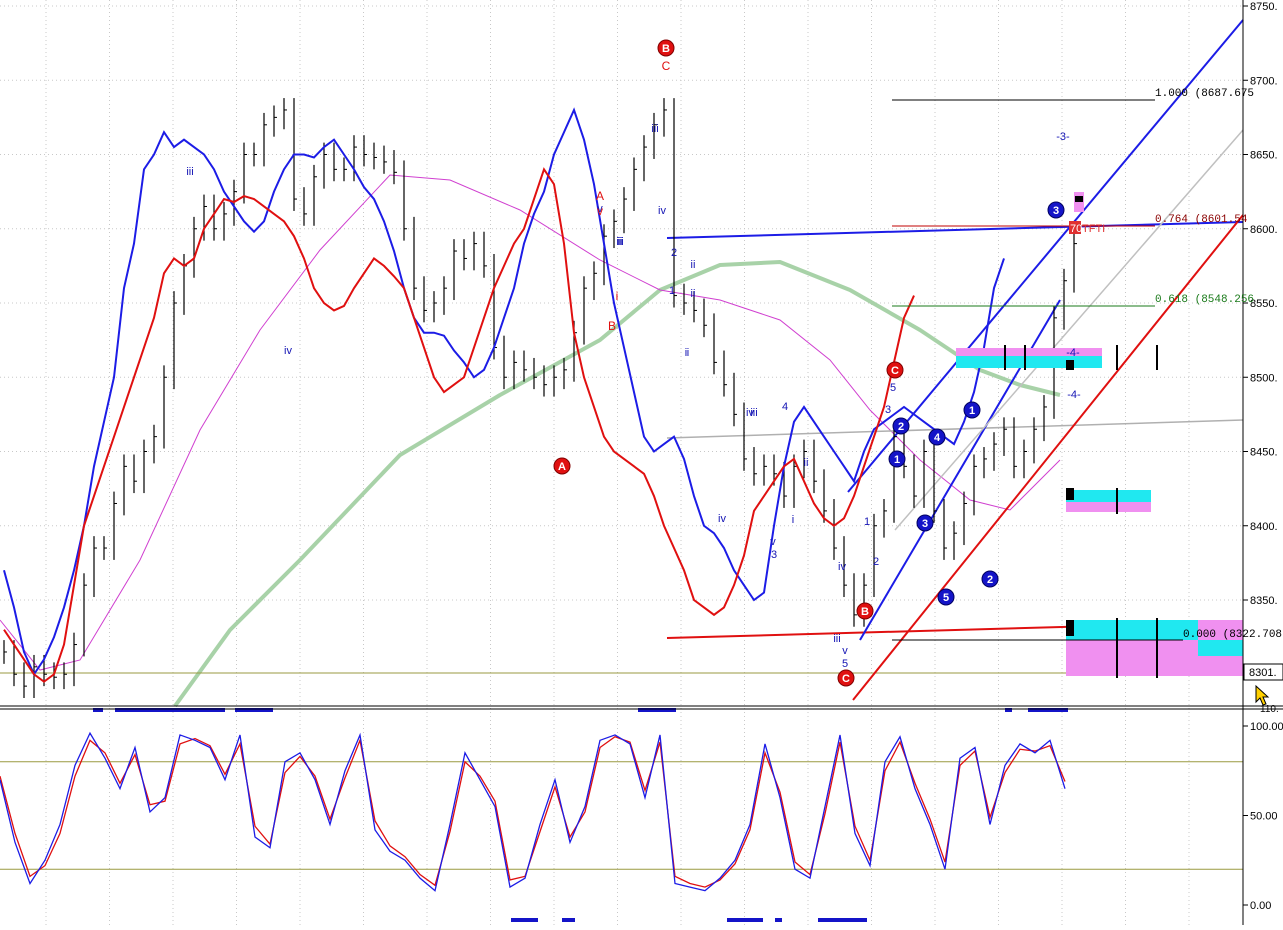 Image resolution: width=1283 pixels, height=930 pixels. Describe the element at coordinates (1029, 362) in the screenshot. I see `zone-cyan` at that location.